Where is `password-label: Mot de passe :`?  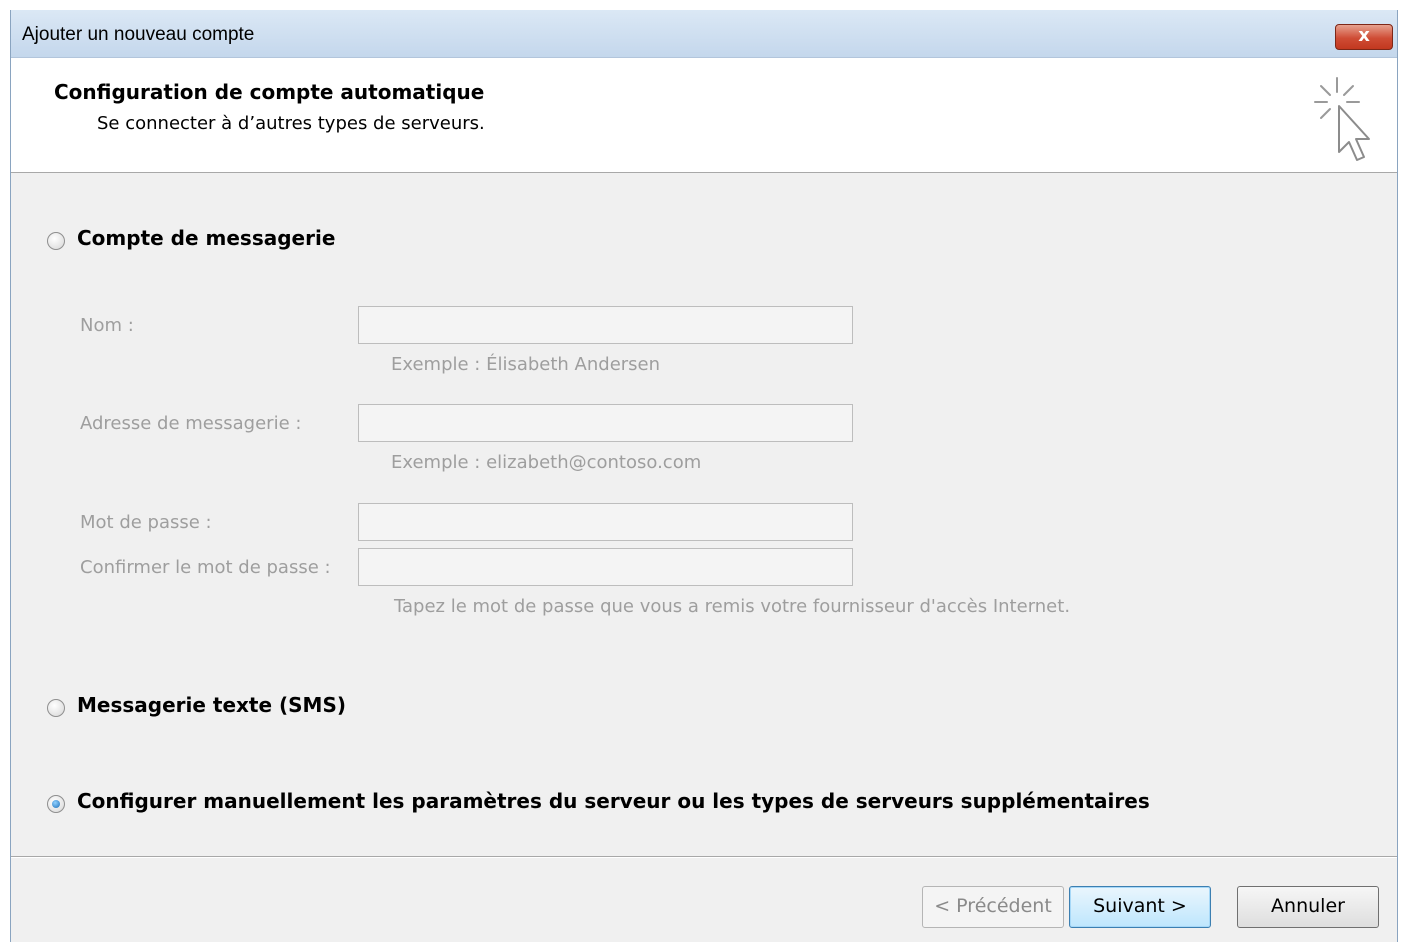 password-label: Mot de passe : is located at coordinates (146, 522).